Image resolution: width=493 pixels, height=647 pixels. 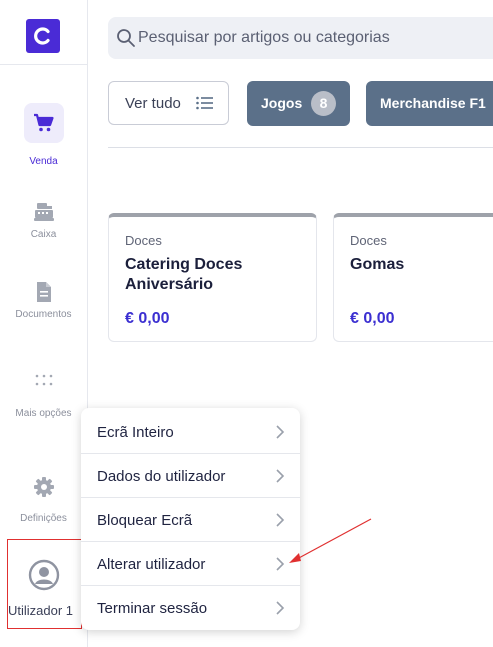 I want to click on search-bar: Pesquisar por artigos ou categorias, so click(x=300, y=38).